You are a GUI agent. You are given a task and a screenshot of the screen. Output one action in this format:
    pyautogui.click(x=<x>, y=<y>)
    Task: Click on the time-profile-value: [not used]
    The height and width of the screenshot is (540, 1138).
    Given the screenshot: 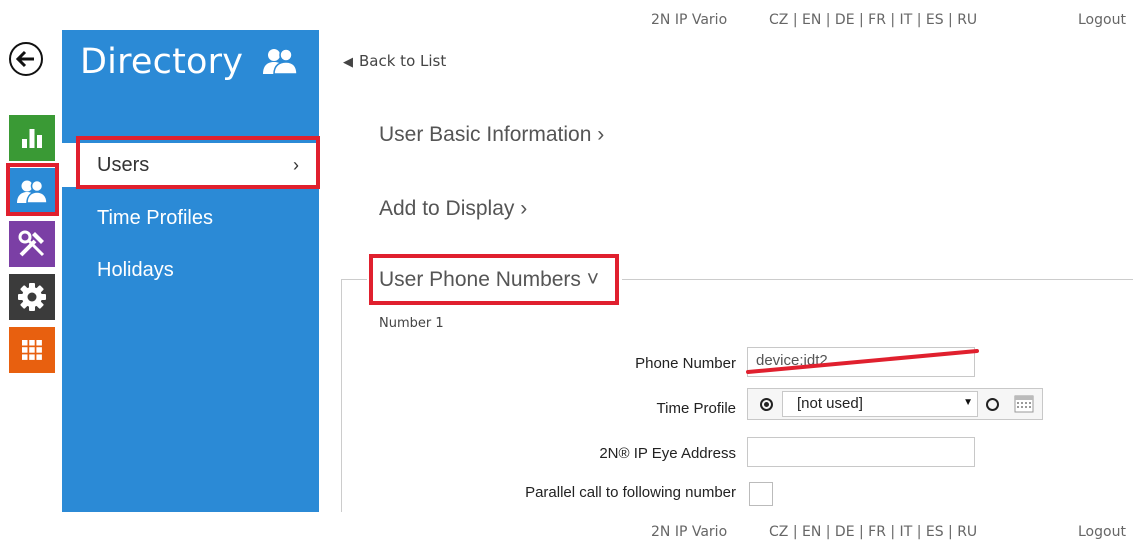 What is the action you would take?
    pyautogui.click(x=830, y=403)
    